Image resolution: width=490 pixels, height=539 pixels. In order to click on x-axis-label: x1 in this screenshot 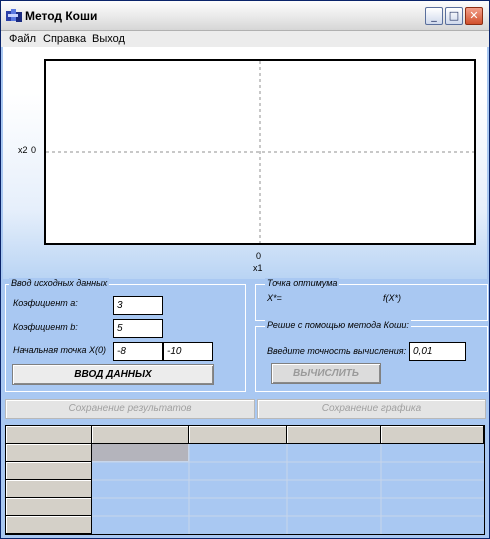, I will do `click(258, 268)`.